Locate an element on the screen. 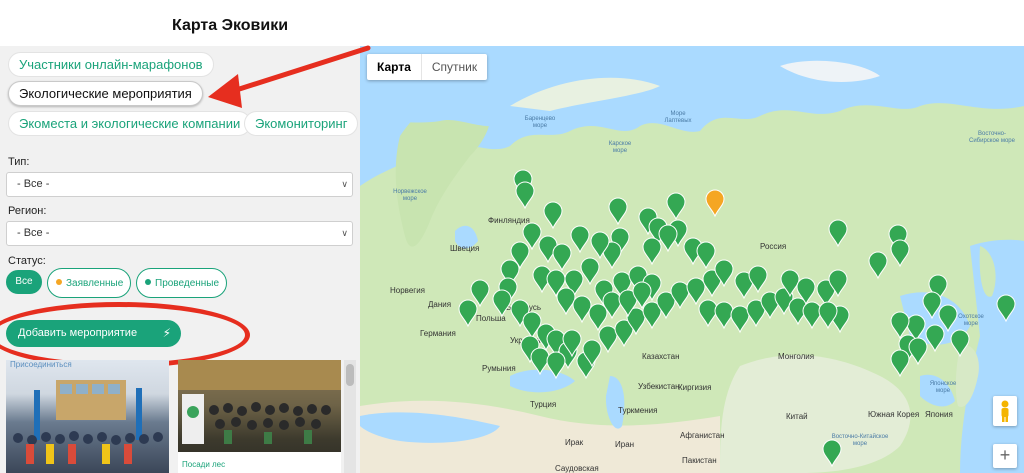  green-dot-icon is located at coordinates (148, 282).